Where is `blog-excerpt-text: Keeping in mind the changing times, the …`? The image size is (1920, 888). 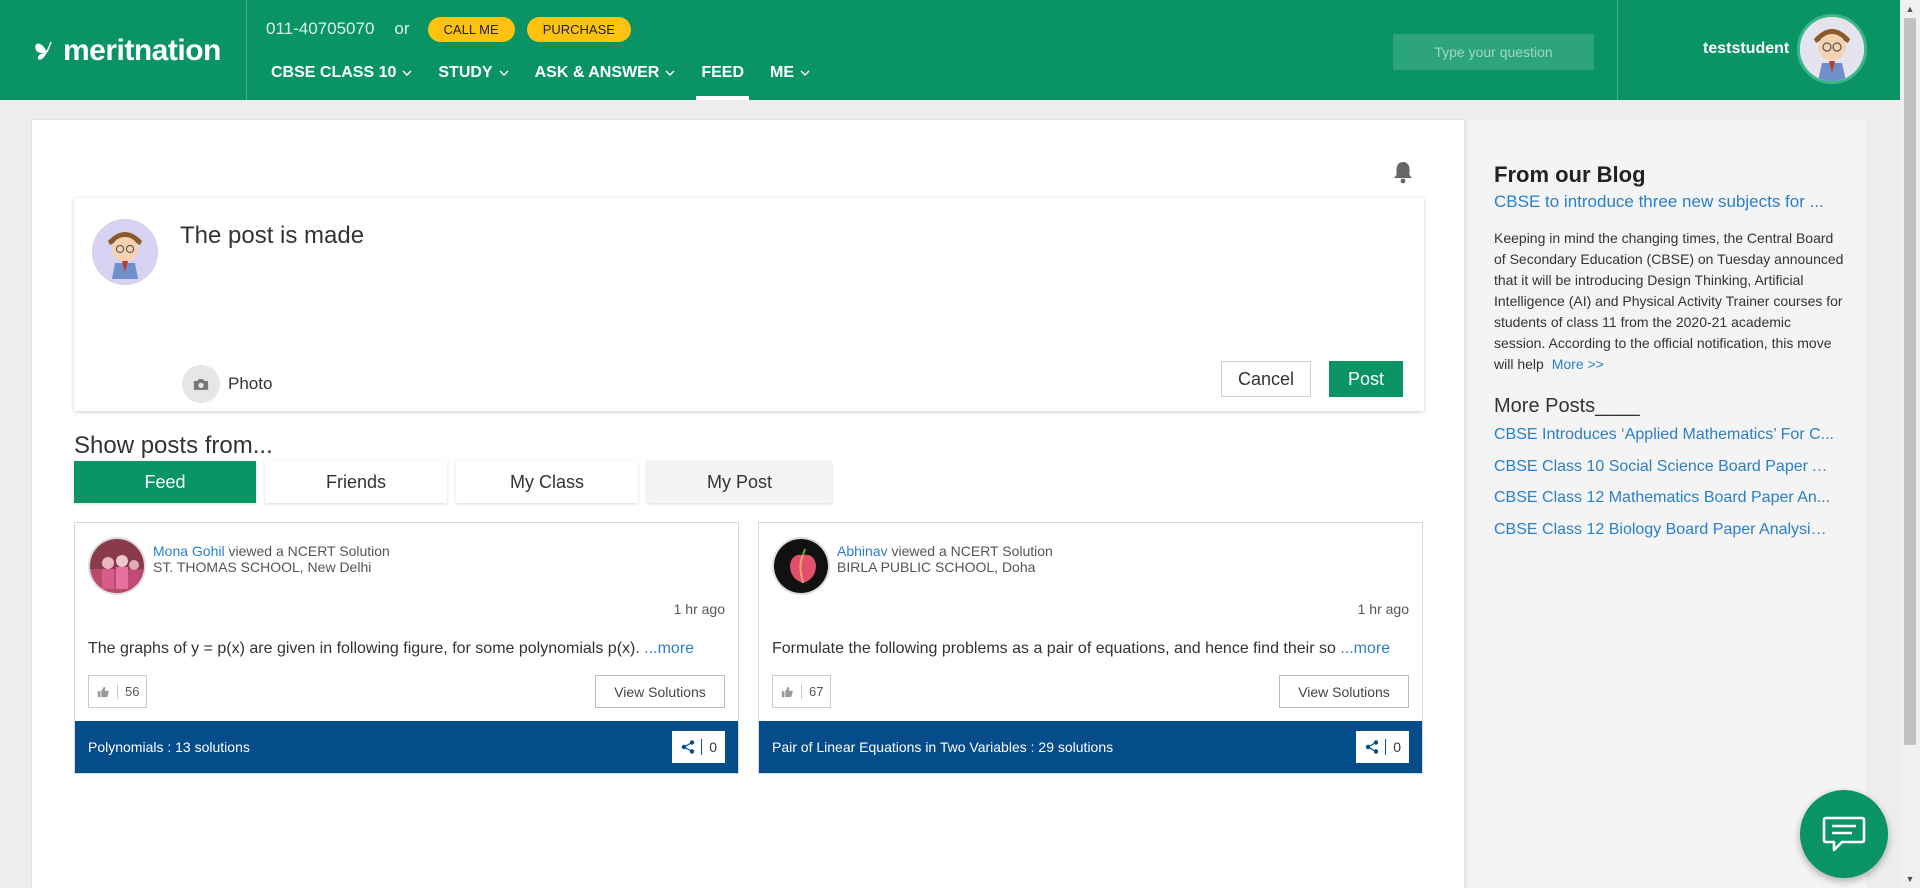
blog-excerpt-text: Keeping in mind the changing times, the … is located at coordinates (1669, 301).